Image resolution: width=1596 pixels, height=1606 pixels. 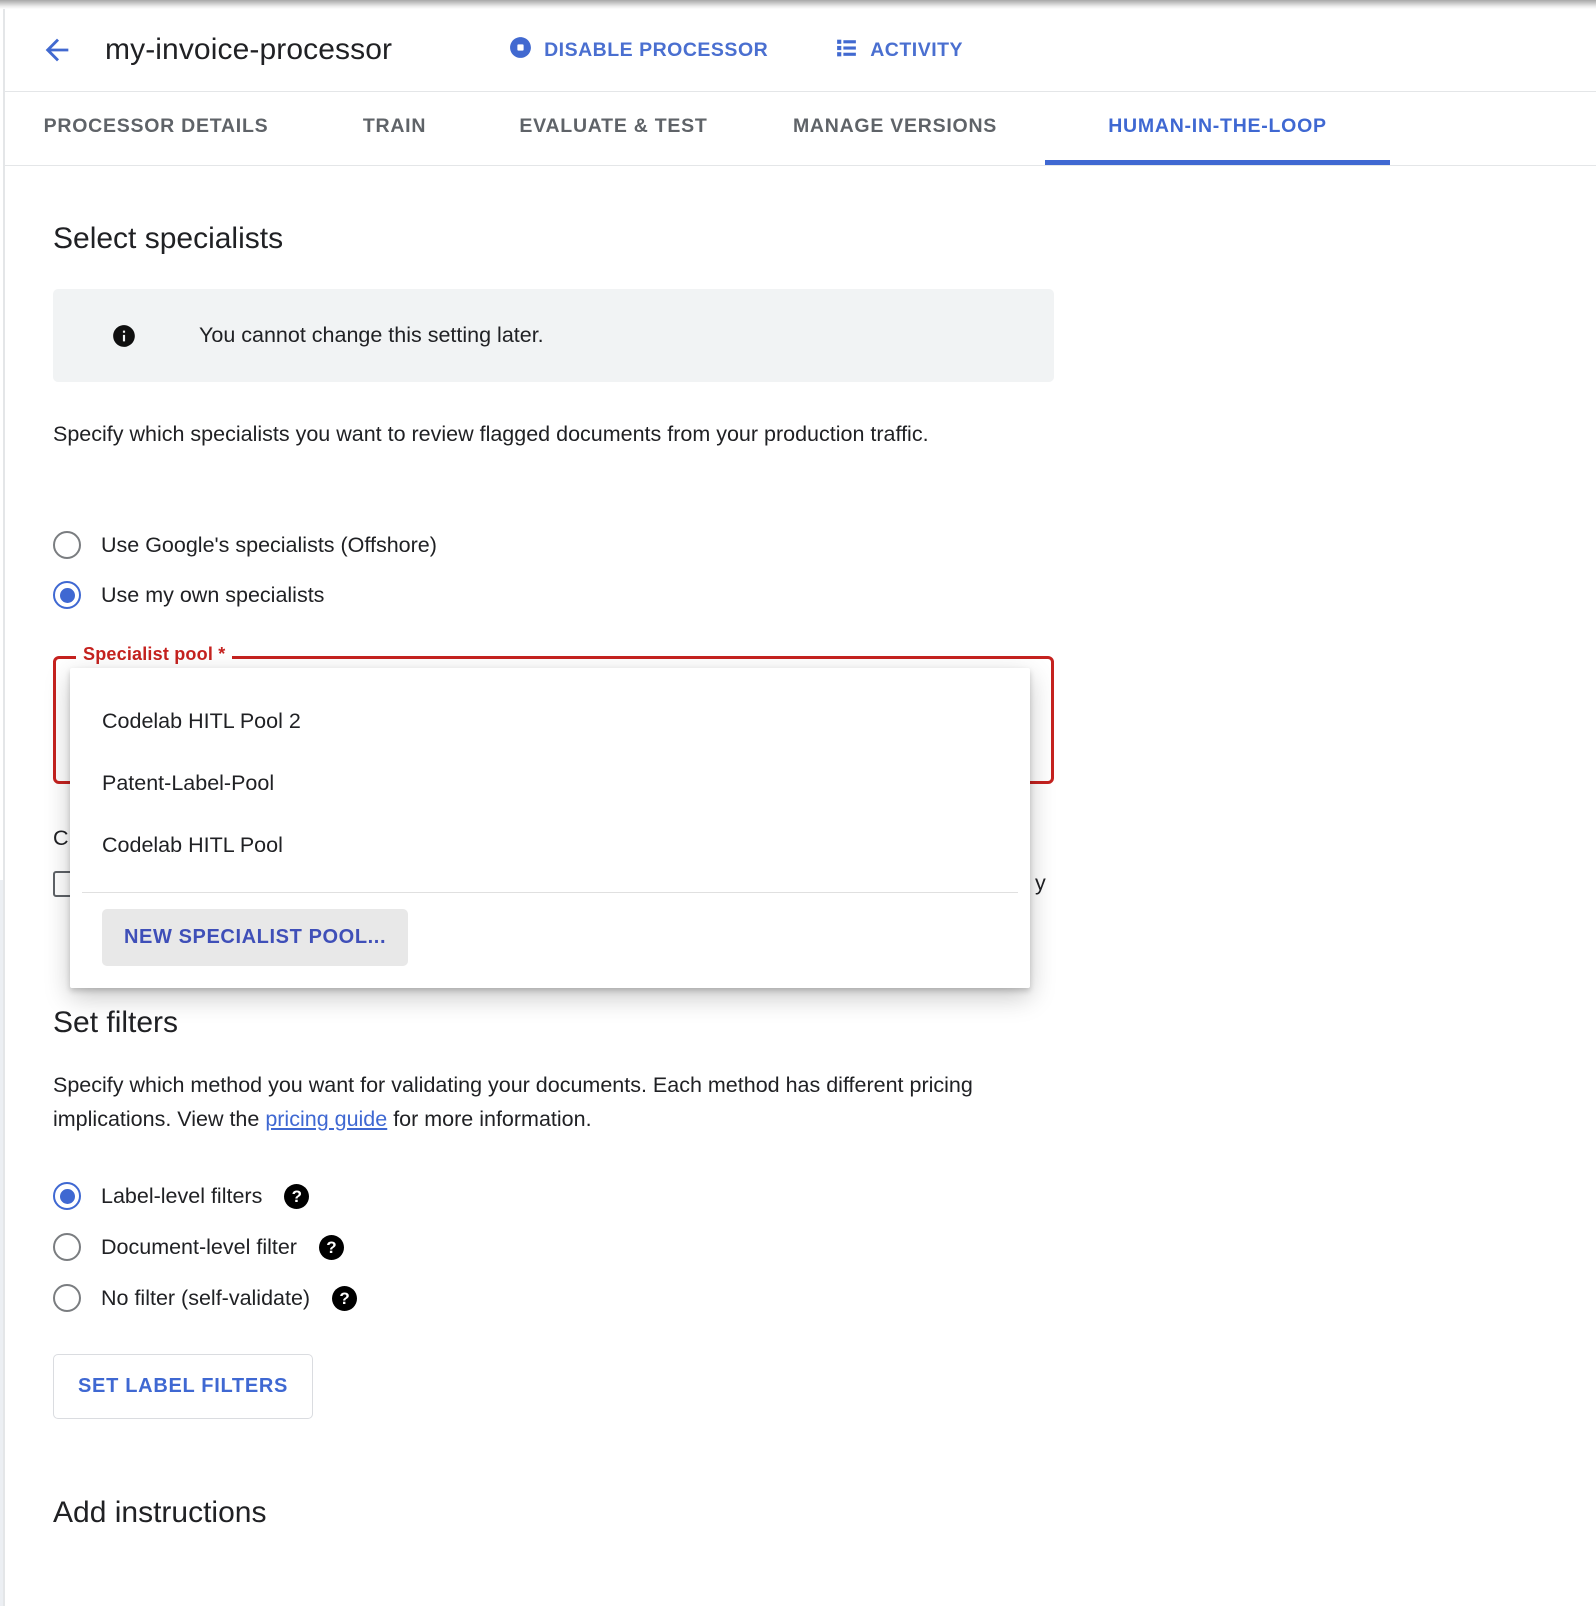 What do you see at coordinates (116, 1022) in the screenshot?
I see `set-filters-heading: Set filters` at bounding box center [116, 1022].